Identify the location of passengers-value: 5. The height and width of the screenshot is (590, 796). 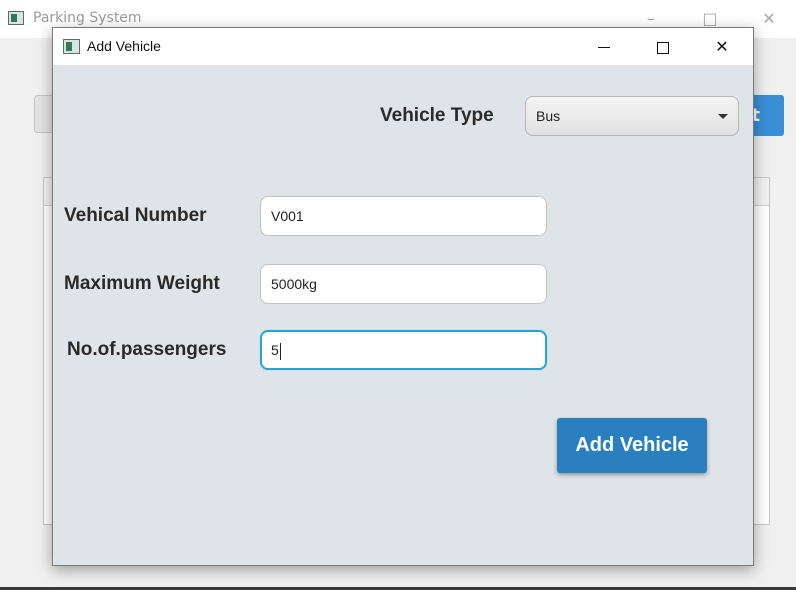
(275, 350).